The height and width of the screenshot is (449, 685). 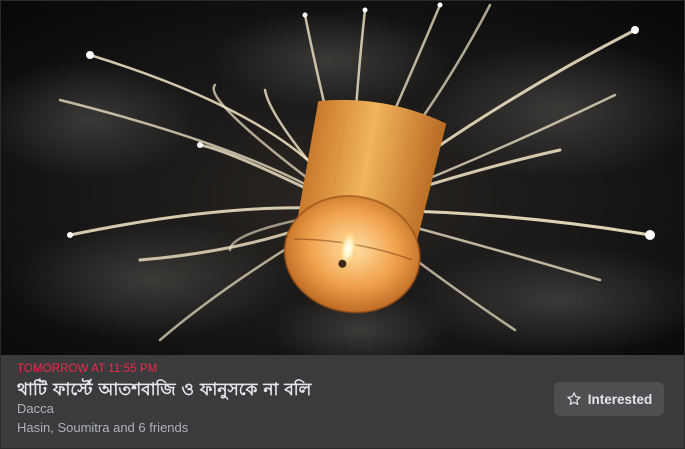 What do you see at coordinates (102, 427) in the screenshot?
I see `friends-going: Hasin, Soumitra and 6 friends` at bounding box center [102, 427].